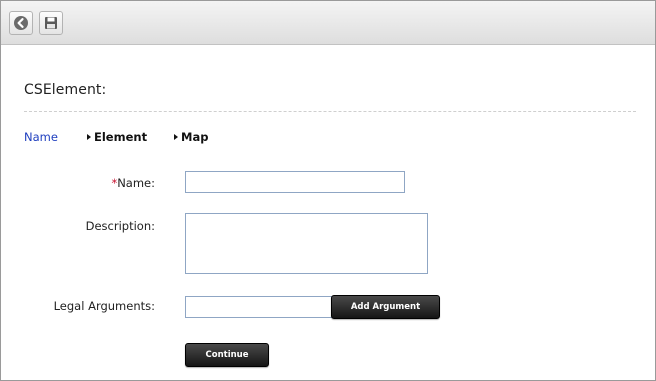  What do you see at coordinates (136, 183) in the screenshot?
I see `name-label-text: Name:` at bounding box center [136, 183].